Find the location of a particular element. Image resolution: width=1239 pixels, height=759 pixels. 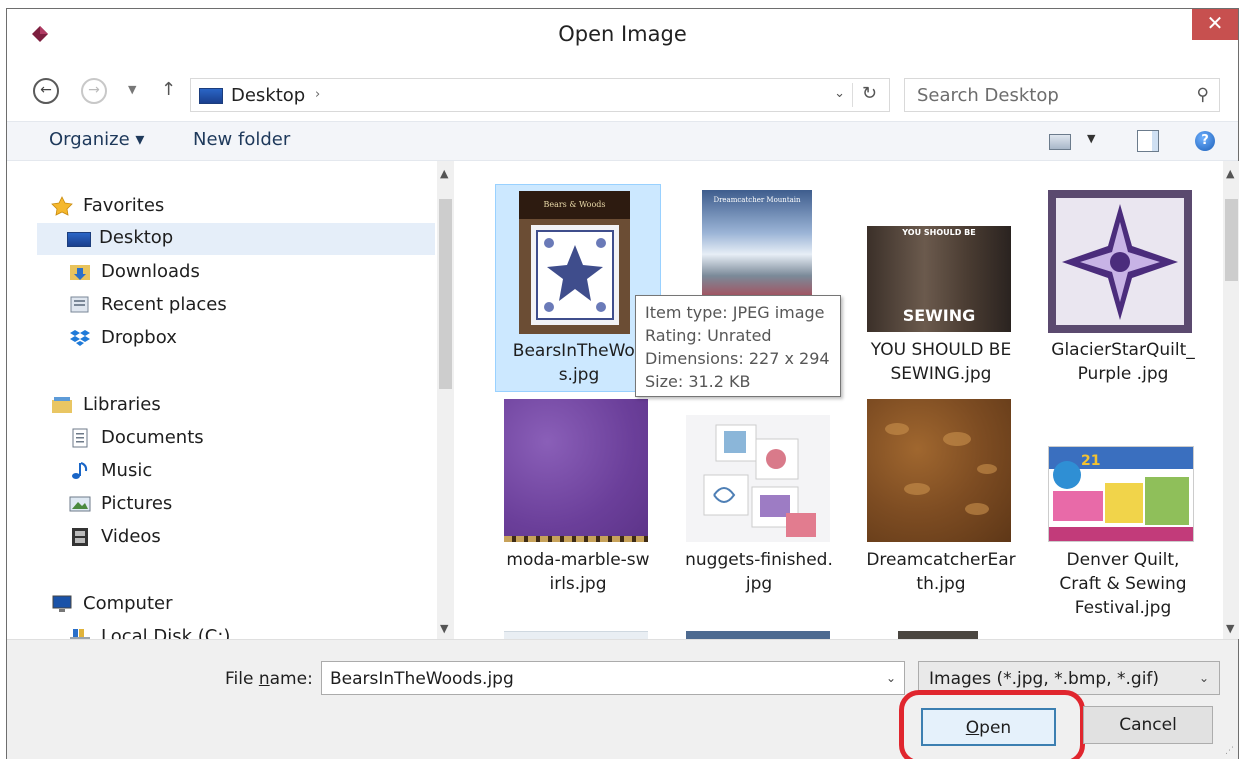

open-button: Open is located at coordinates (988, 727).